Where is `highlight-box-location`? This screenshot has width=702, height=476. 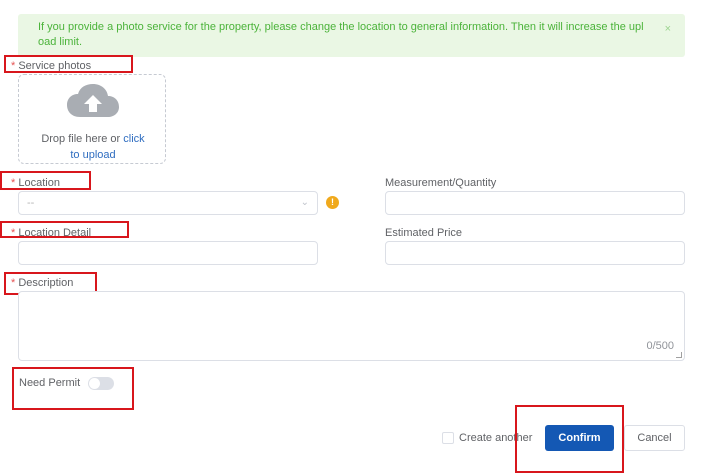 highlight-box-location is located at coordinates (45, 180).